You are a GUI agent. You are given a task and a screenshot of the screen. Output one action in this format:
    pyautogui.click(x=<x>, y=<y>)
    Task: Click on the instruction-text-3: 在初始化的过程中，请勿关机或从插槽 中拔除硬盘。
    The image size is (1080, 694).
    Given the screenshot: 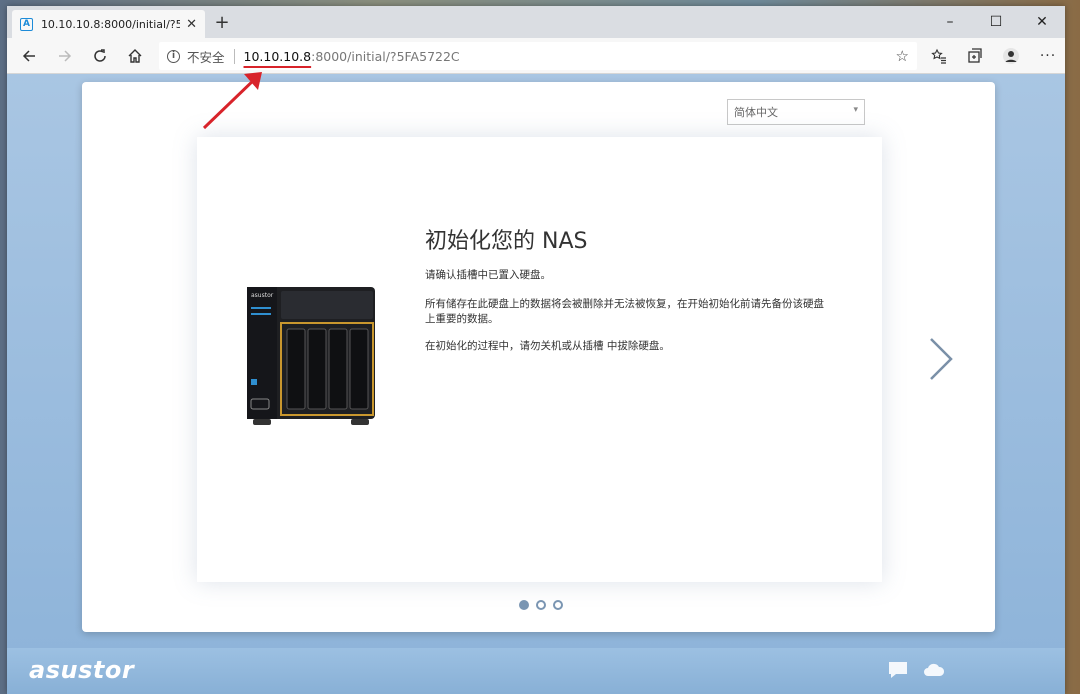 What is the action you would take?
    pyautogui.click(x=547, y=346)
    